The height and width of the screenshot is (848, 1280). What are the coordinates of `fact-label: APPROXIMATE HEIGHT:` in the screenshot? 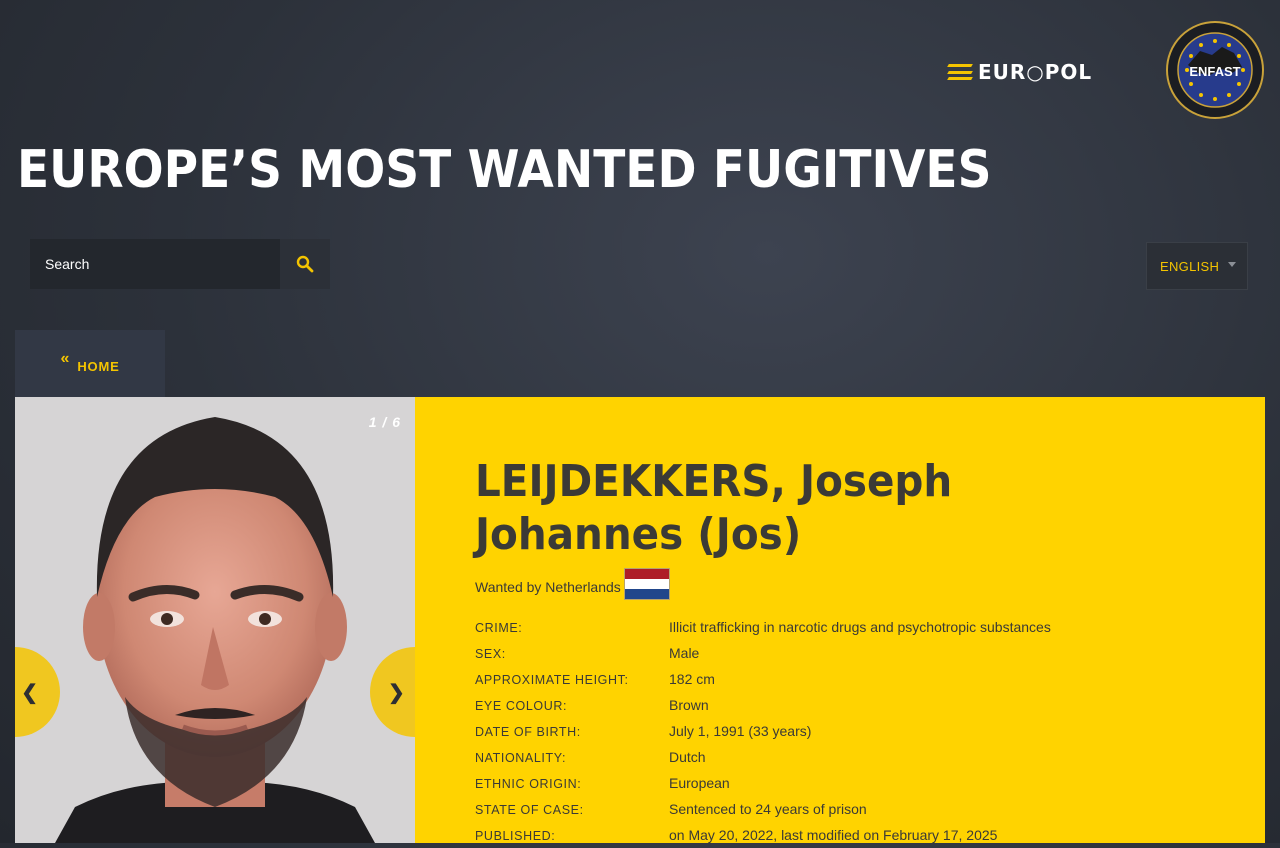 It's located at (552, 680).